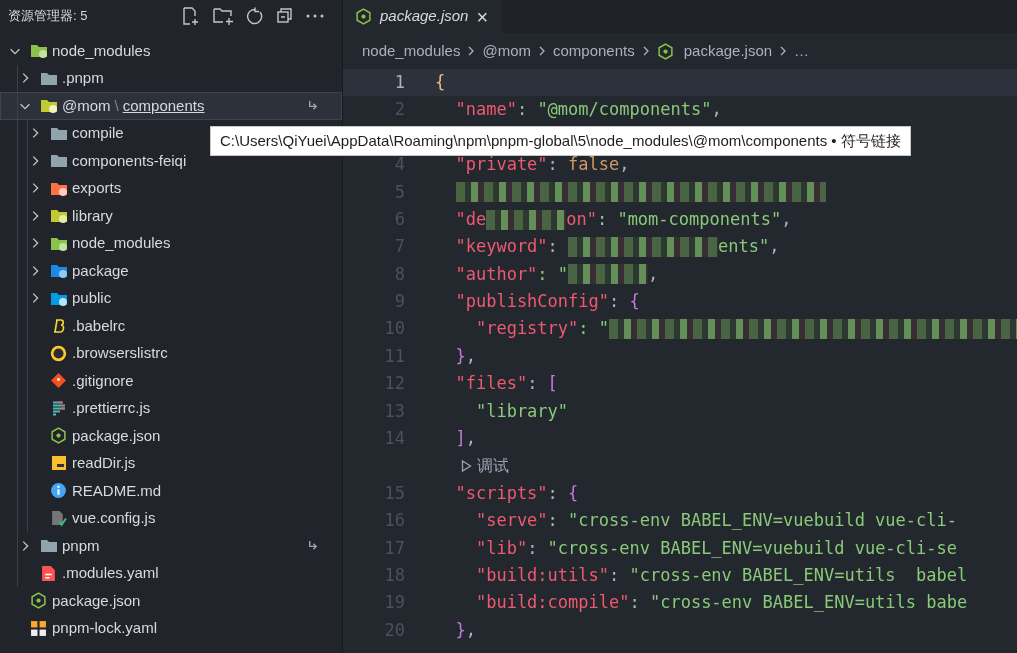 This screenshot has height=653, width=1017. What do you see at coordinates (171, 78) in the screenshot?
I see `tree-item: .pnpm` at bounding box center [171, 78].